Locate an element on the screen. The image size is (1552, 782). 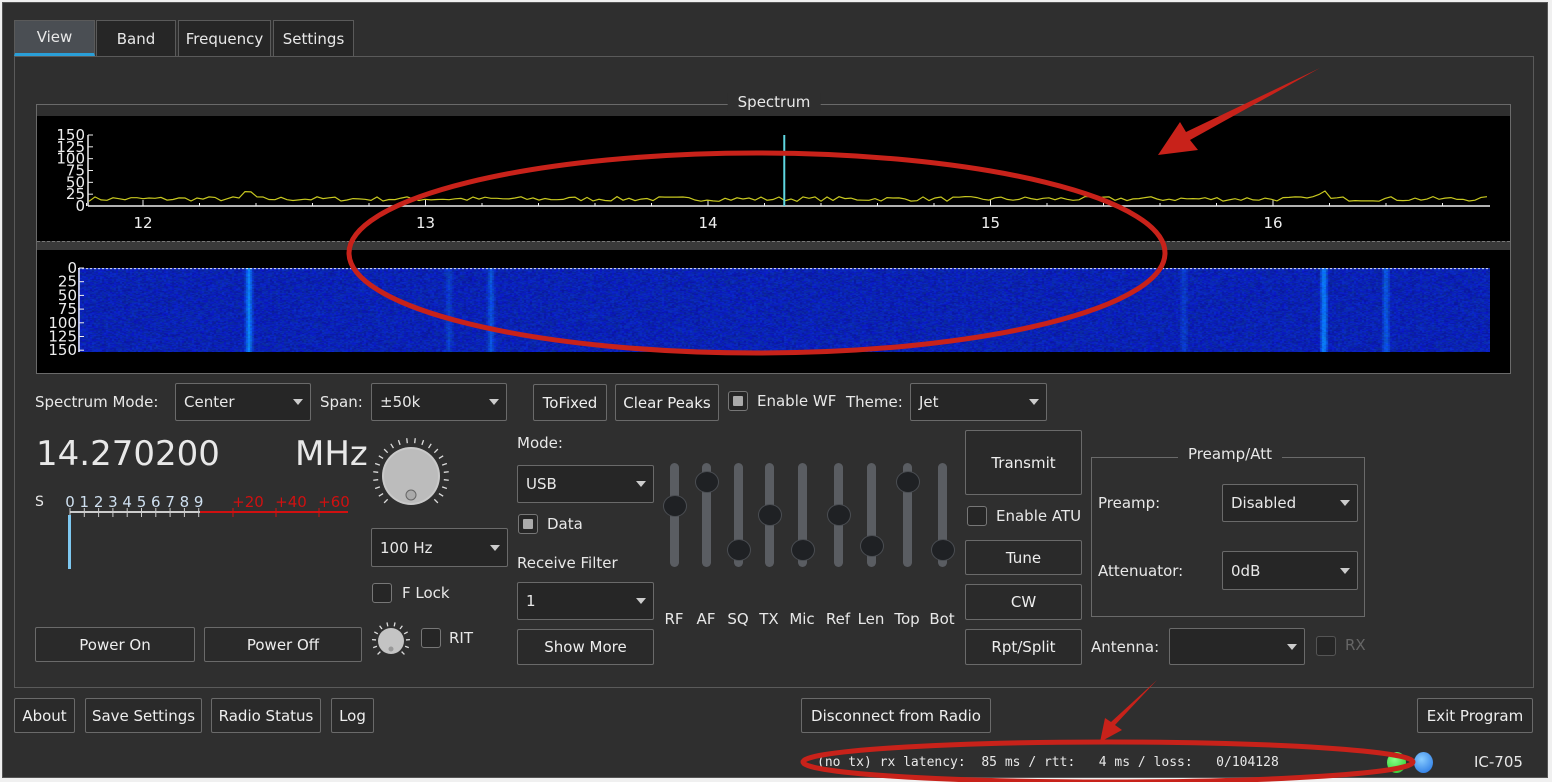
theme-label: Theme: is located at coordinates (874, 402).